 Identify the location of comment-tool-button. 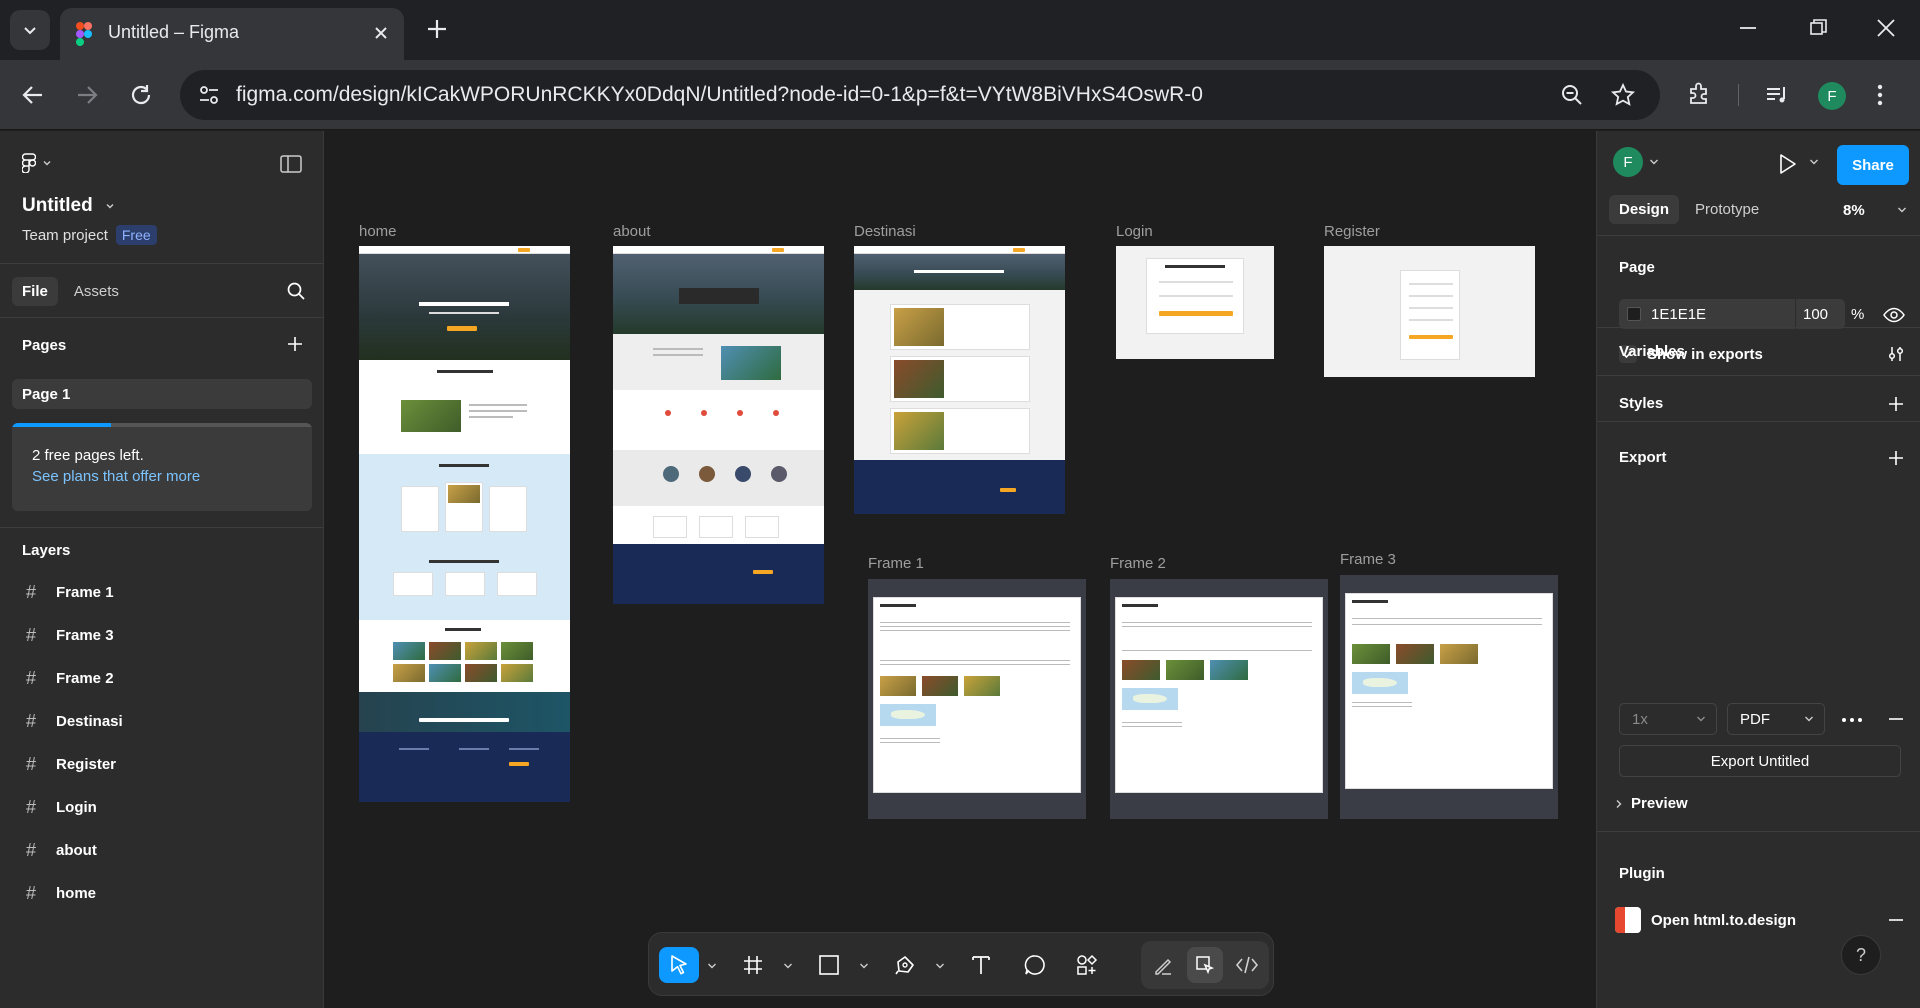
(1035, 965).